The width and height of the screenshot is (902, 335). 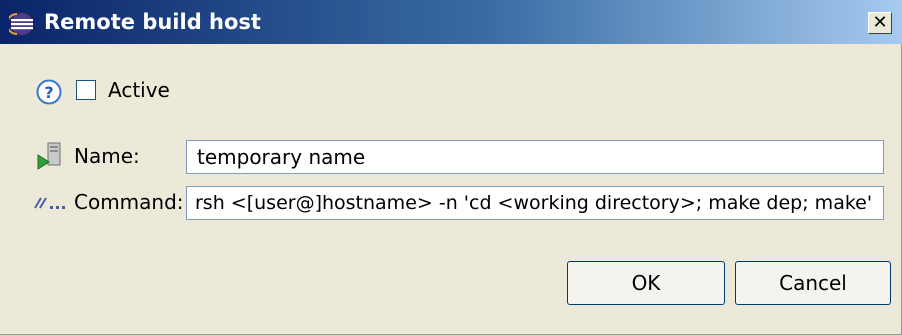 I want to click on active-label: Active, so click(x=139, y=90).